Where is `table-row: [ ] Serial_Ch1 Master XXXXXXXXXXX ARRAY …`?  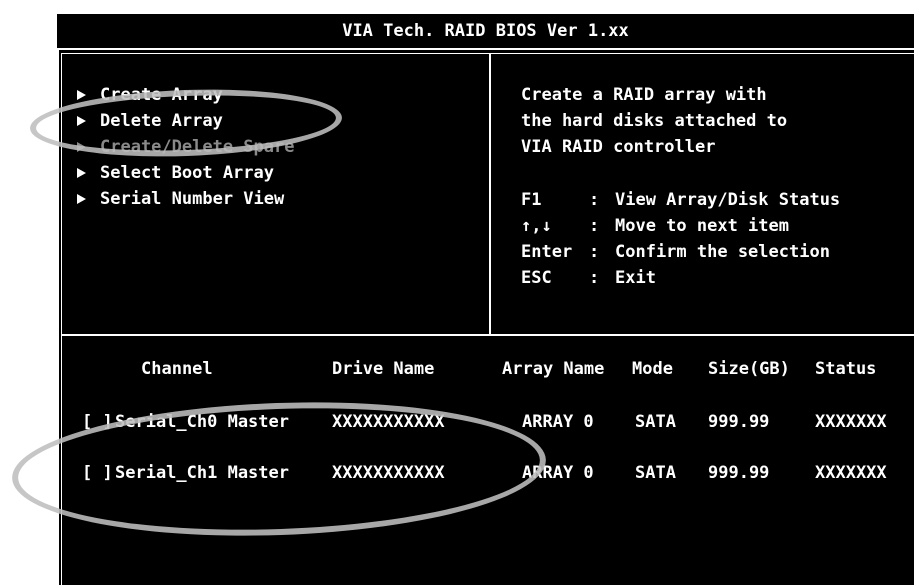 table-row: [ ] Serial_Ch1 Master XXXXXXXXXXX ARRAY … is located at coordinates (485, 473).